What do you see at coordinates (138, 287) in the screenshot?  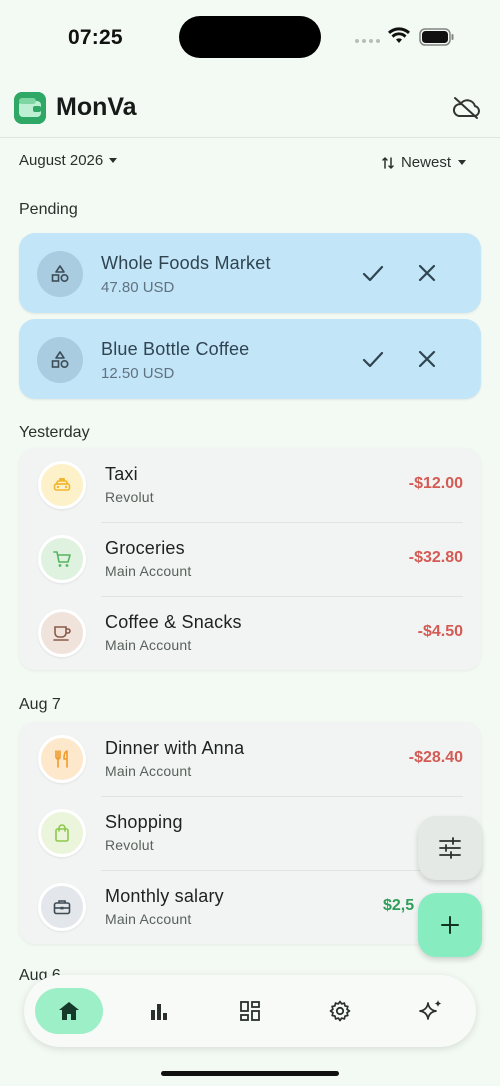 I see `pending-amount: 47.80 USD` at bounding box center [138, 287].